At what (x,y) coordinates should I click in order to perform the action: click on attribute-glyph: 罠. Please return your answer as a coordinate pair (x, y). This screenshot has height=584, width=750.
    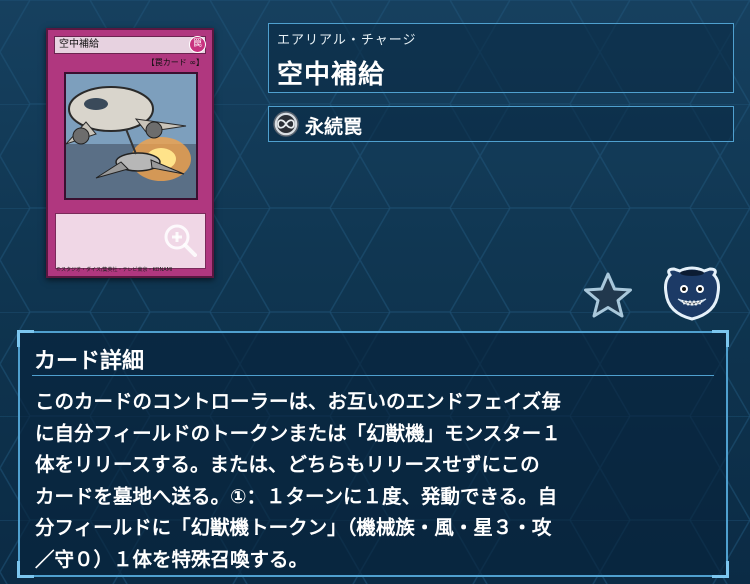
    Looking at the image, I should click on (197, 44).